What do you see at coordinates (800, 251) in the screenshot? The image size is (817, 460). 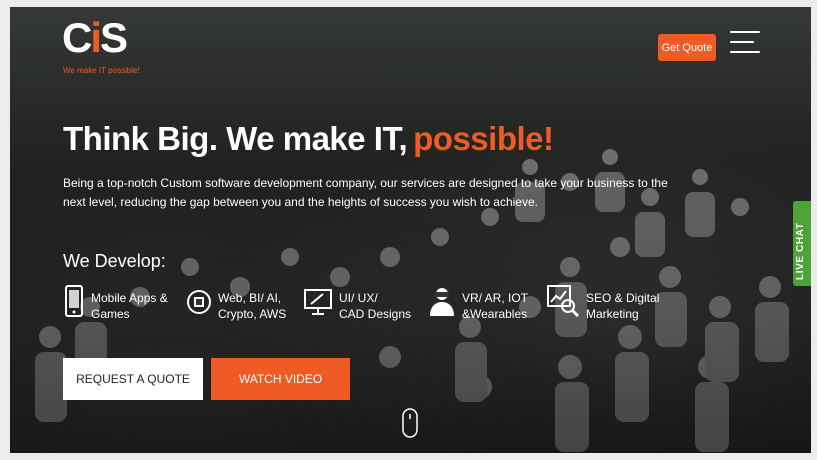 I see `live-chat-label: LIVE CHAT` at bounding box center [800, 251].